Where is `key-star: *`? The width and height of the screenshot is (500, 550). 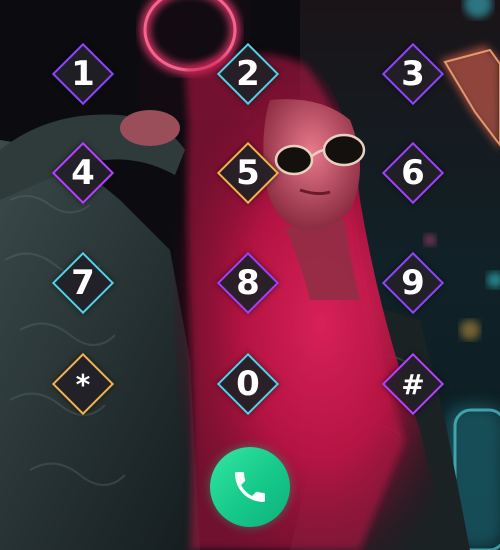
key-star: * is located at coordinates (83, 384).